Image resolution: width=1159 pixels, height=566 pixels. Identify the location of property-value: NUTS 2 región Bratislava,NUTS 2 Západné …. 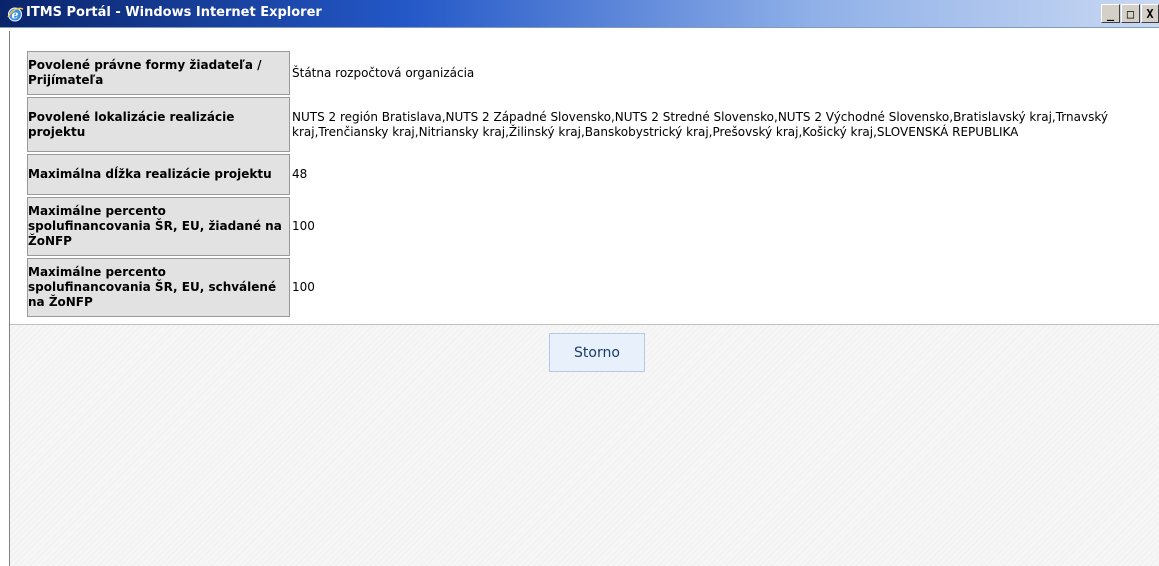
(722, 124).